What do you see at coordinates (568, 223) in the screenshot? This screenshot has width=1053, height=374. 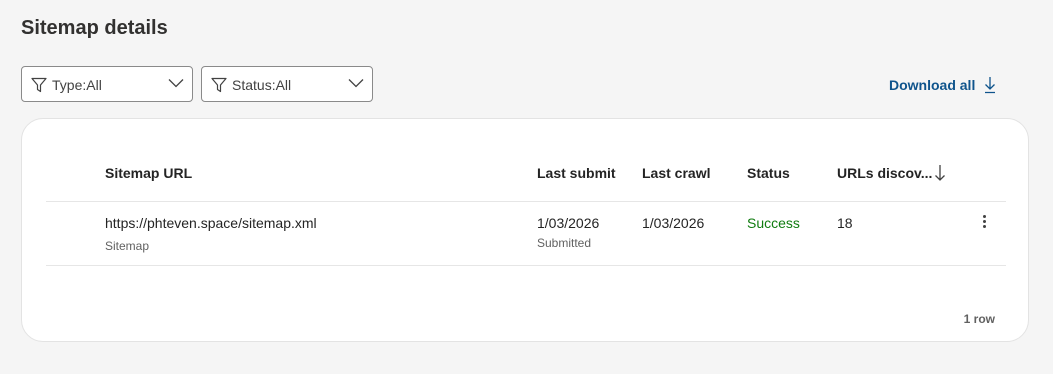 I see `last-submit-value: 1/03/2026` at bounding box center [568, 223].